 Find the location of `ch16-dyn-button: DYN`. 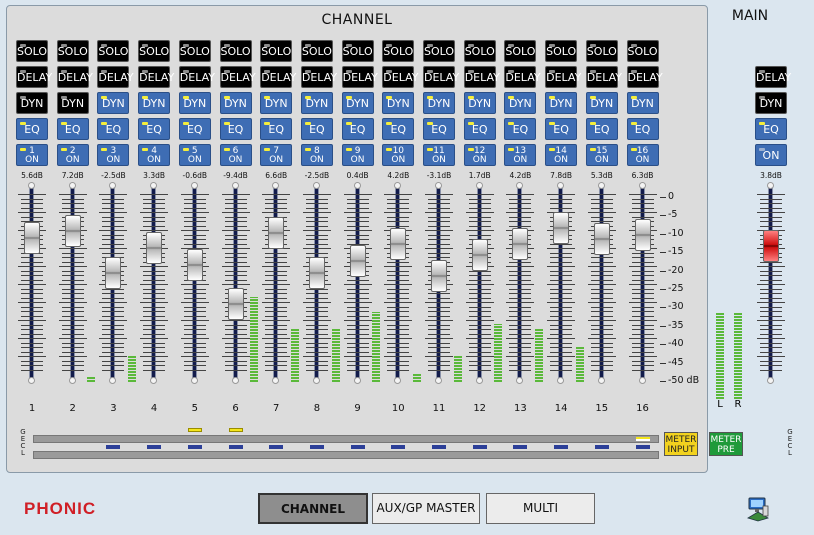

ch16-dyn-button: DYN is located at coordinates (642, 103).